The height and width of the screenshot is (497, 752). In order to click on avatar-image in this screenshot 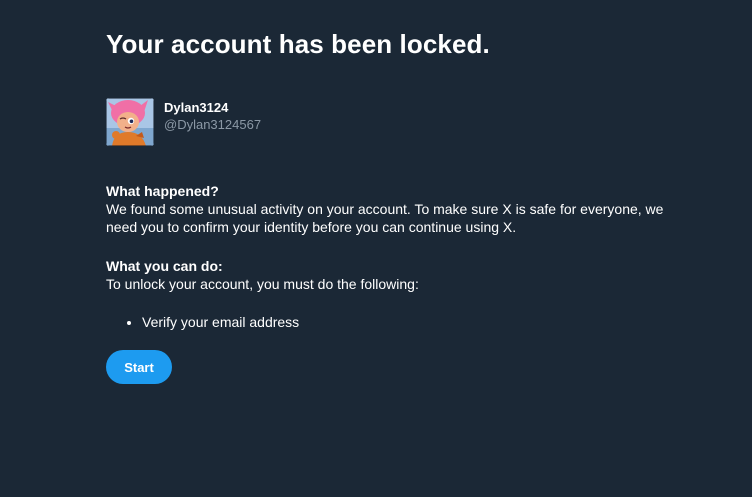, I will do `click(130, 122)`.